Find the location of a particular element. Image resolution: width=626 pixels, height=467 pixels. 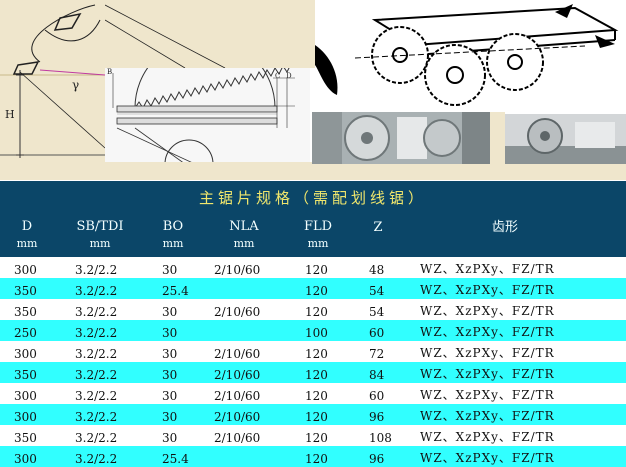

gamma-label: γ is located at coordinates (76, 85).